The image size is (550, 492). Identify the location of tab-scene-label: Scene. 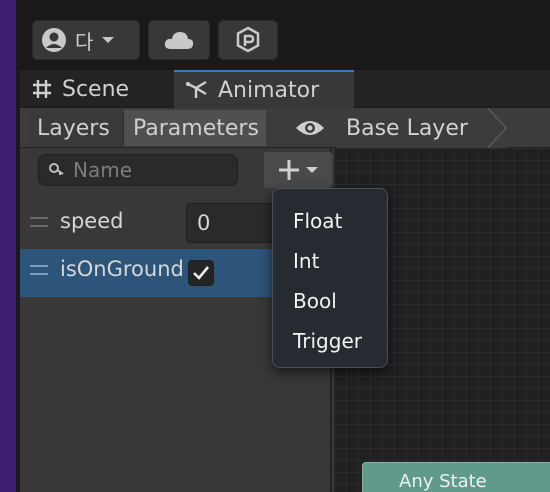
(96, 89).